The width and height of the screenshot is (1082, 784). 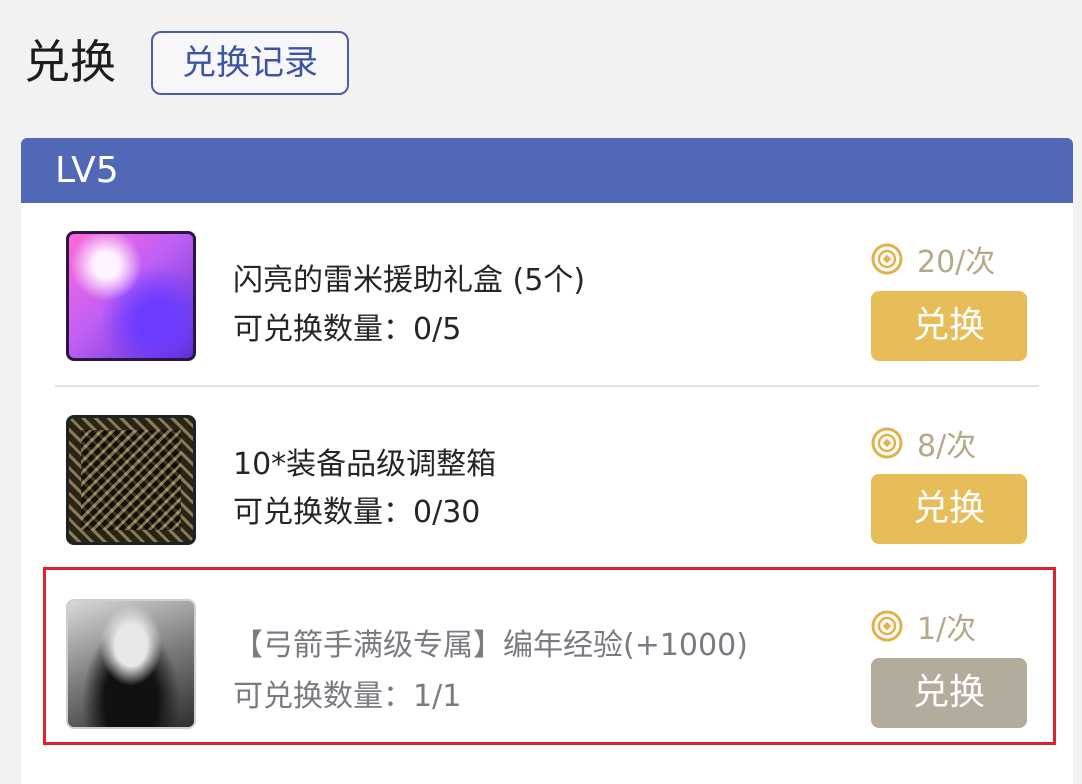 What do you see at coordinates (956, 262) in the screenshot?
I see `price-text: 20/次` at bounding box center [956, 262].